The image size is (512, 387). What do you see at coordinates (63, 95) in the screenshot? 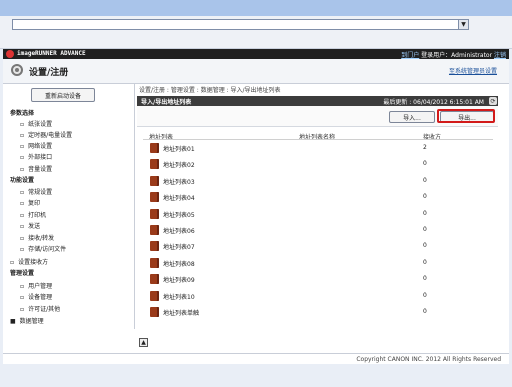
I see `restart-device-button: 重新启动设备` at bounding box center [63, 95].